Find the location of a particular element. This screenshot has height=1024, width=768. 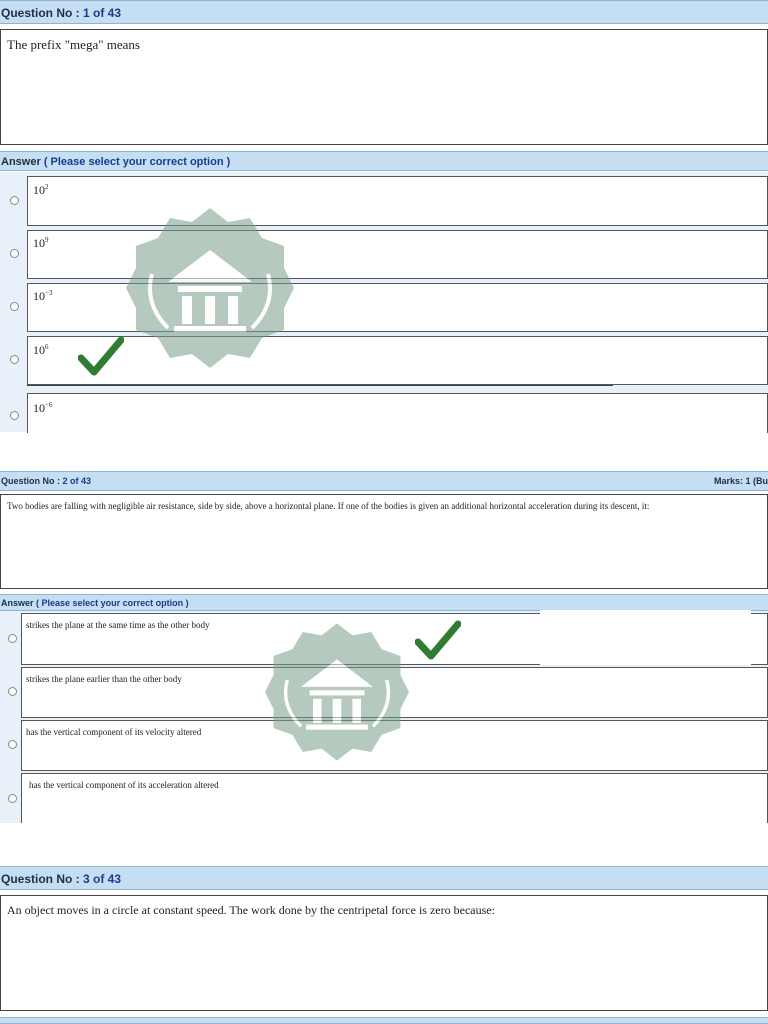

option-exponent: 9 is located at coordinates (47, 240).